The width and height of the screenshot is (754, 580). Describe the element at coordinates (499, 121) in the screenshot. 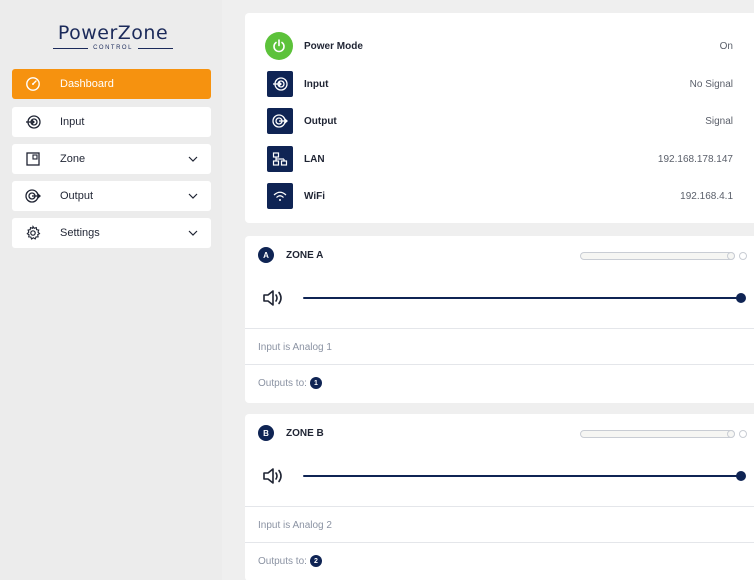

I see `status-row-output: Output Signal` at that location.